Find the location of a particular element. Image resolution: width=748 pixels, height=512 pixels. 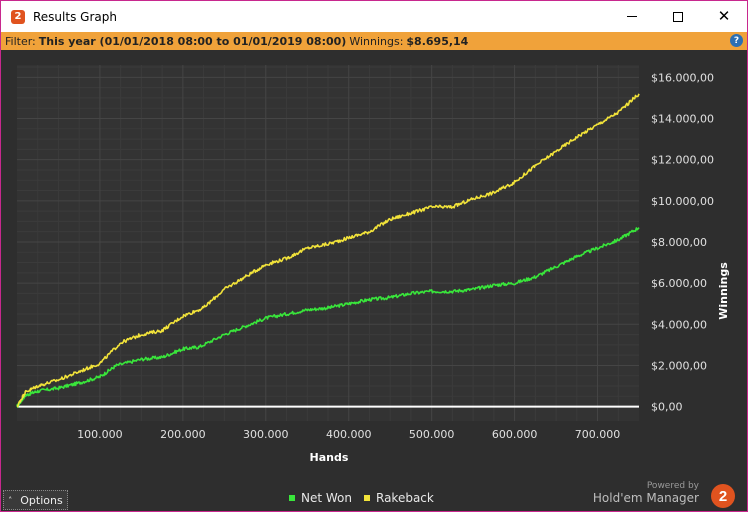

y-tick-label: $6.000,00 is located at coordinates (679, 283).